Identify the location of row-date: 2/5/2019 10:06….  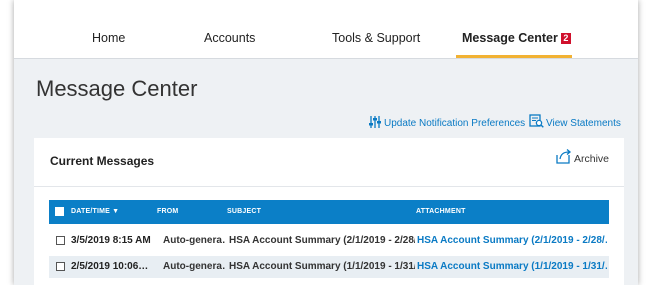
(110, 266).